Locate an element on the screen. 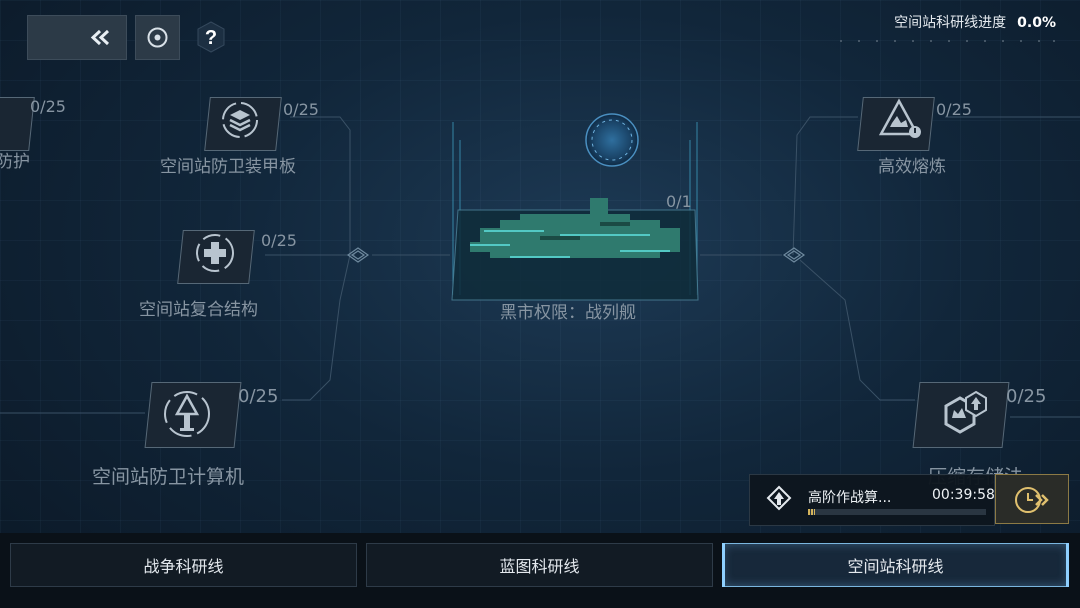 This screenshot has height=608, width=1080. tab-blueprint-research: 蓝图科研线 is located at coordinates (539, 565).